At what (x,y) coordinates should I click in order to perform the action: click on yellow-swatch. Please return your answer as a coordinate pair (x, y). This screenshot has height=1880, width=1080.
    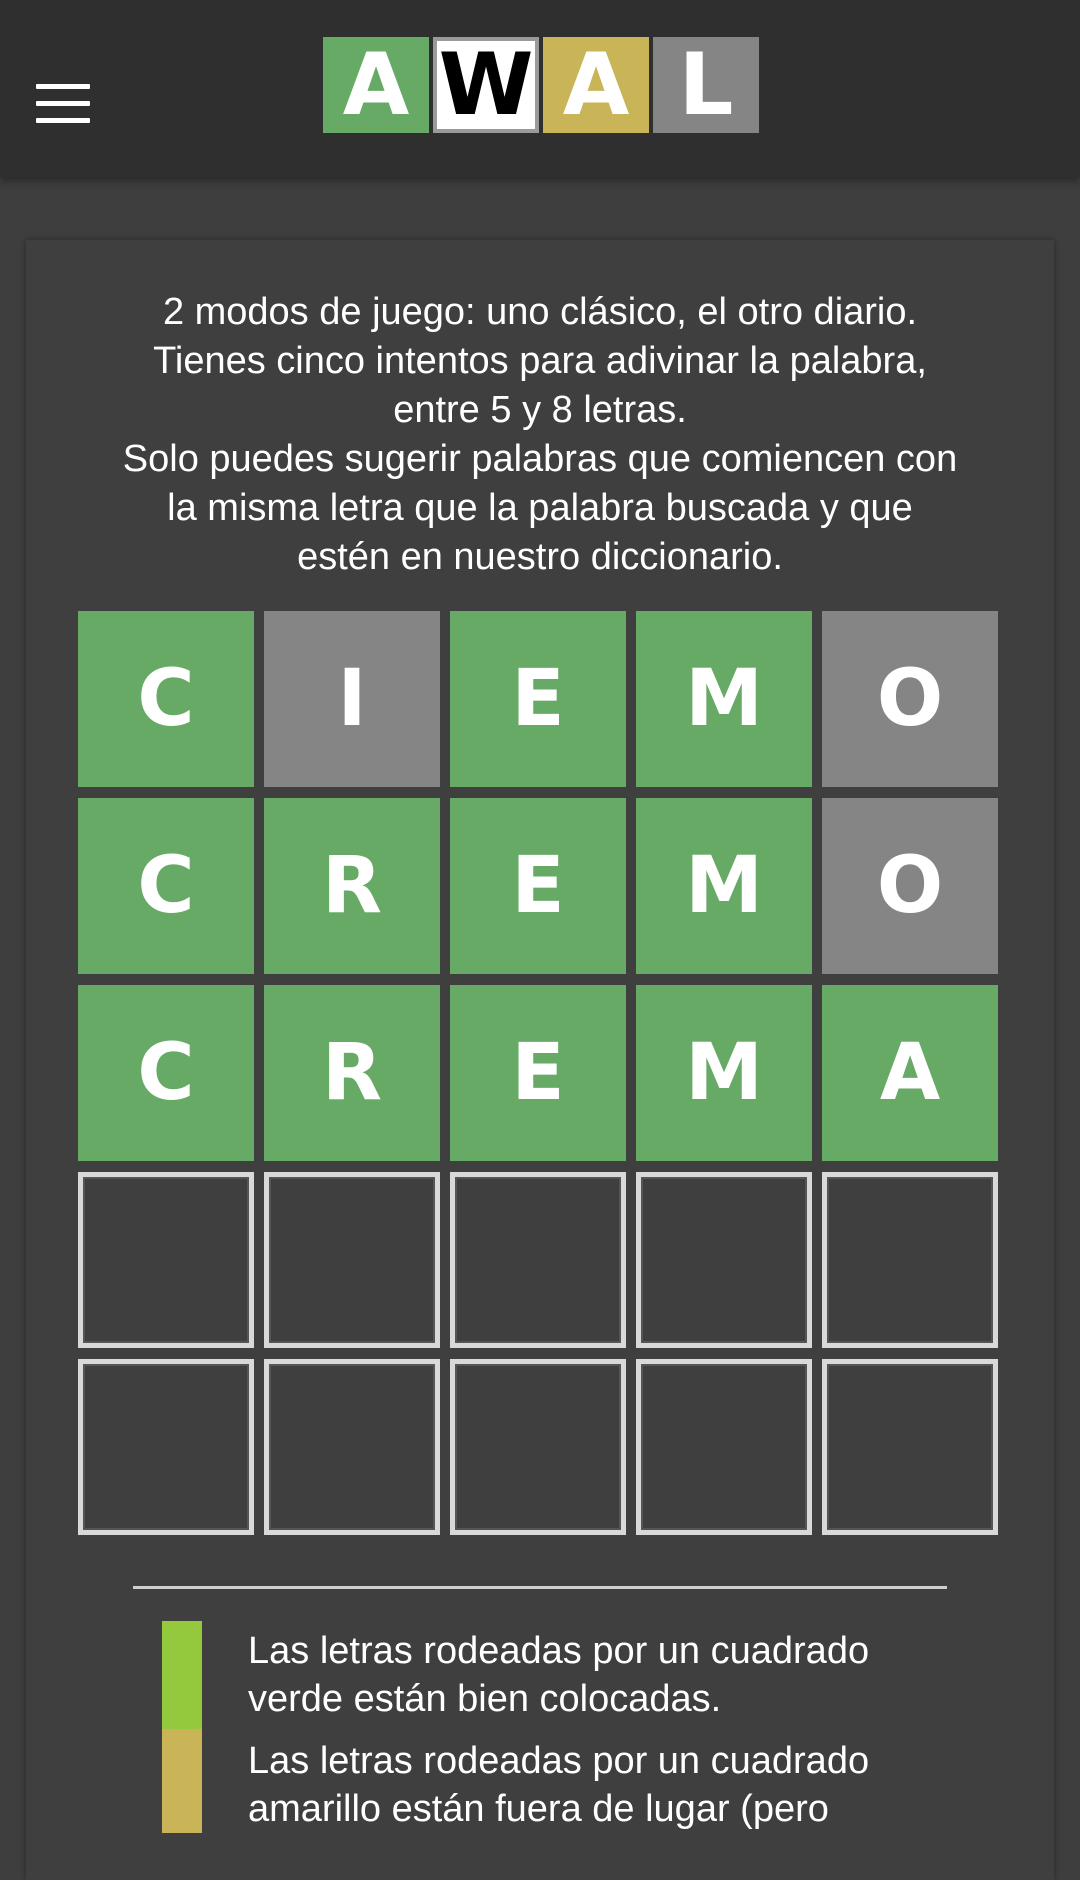
    Looking at the image, I should click on (182, 1781).